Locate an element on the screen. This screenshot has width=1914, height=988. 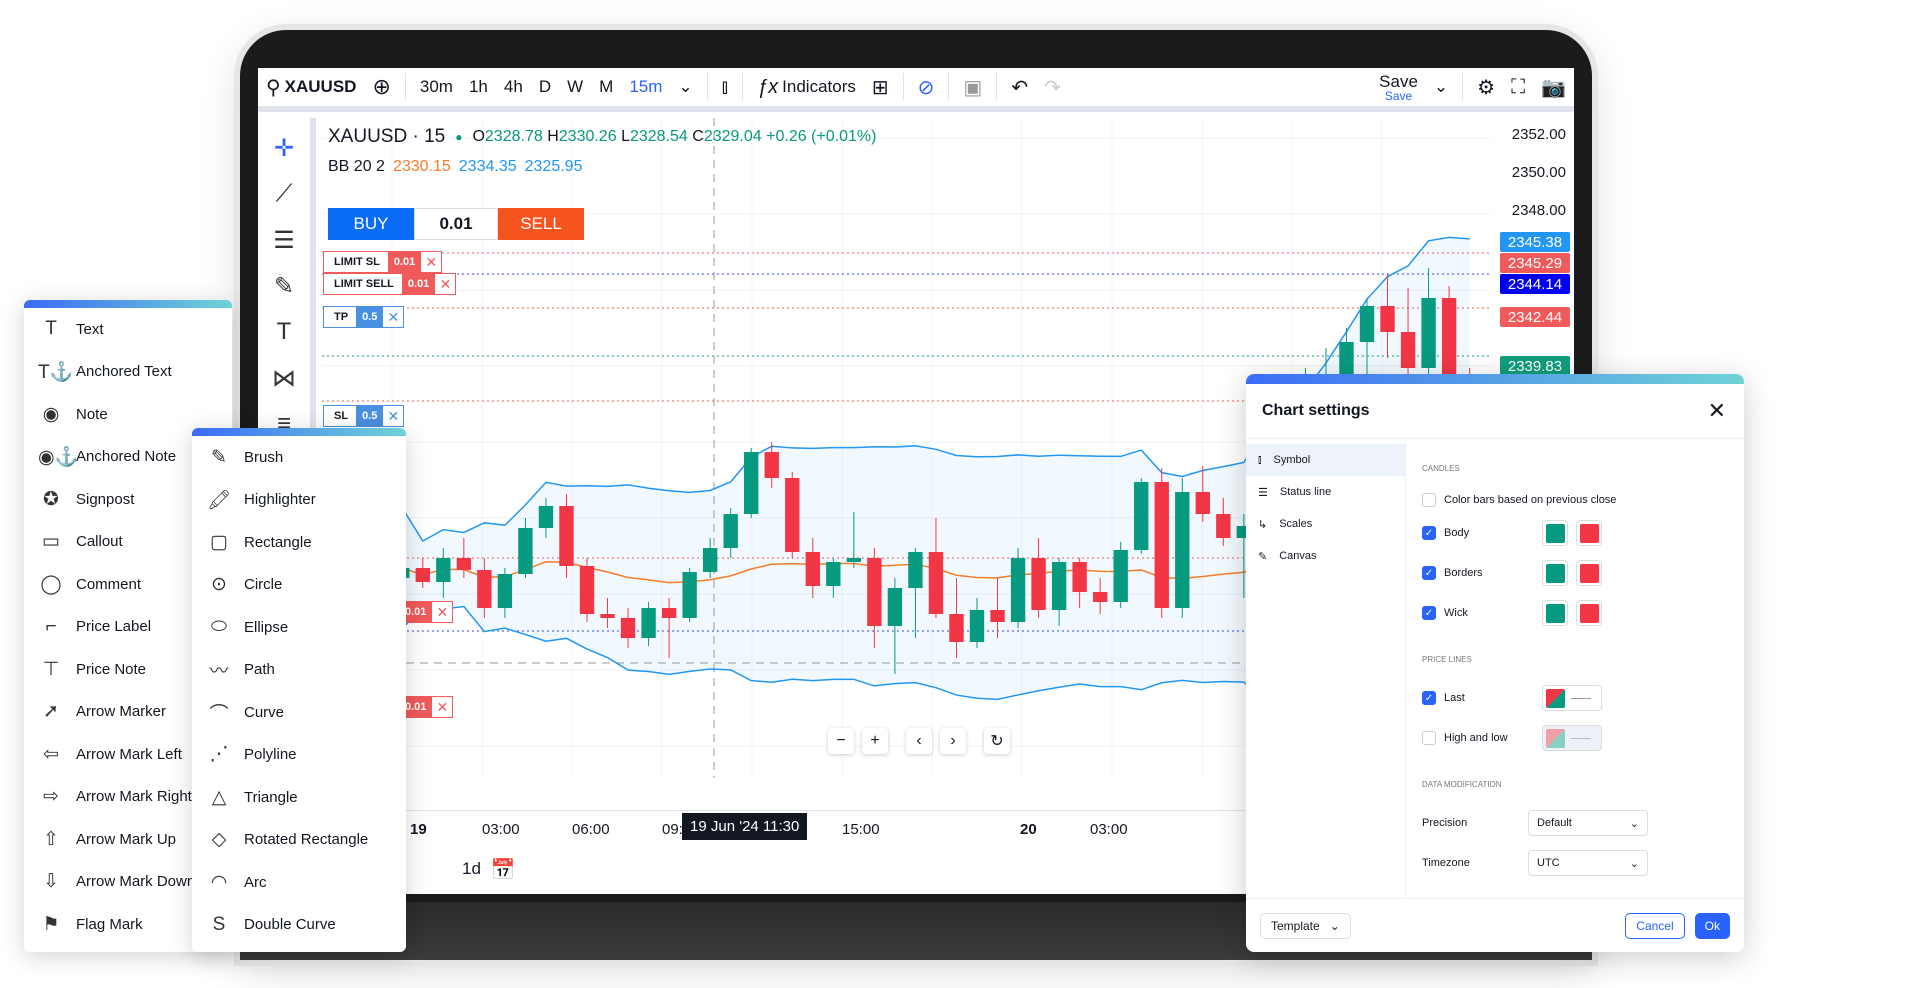
wick-checkbox: ✓ is located at coordinates (1429, 613).